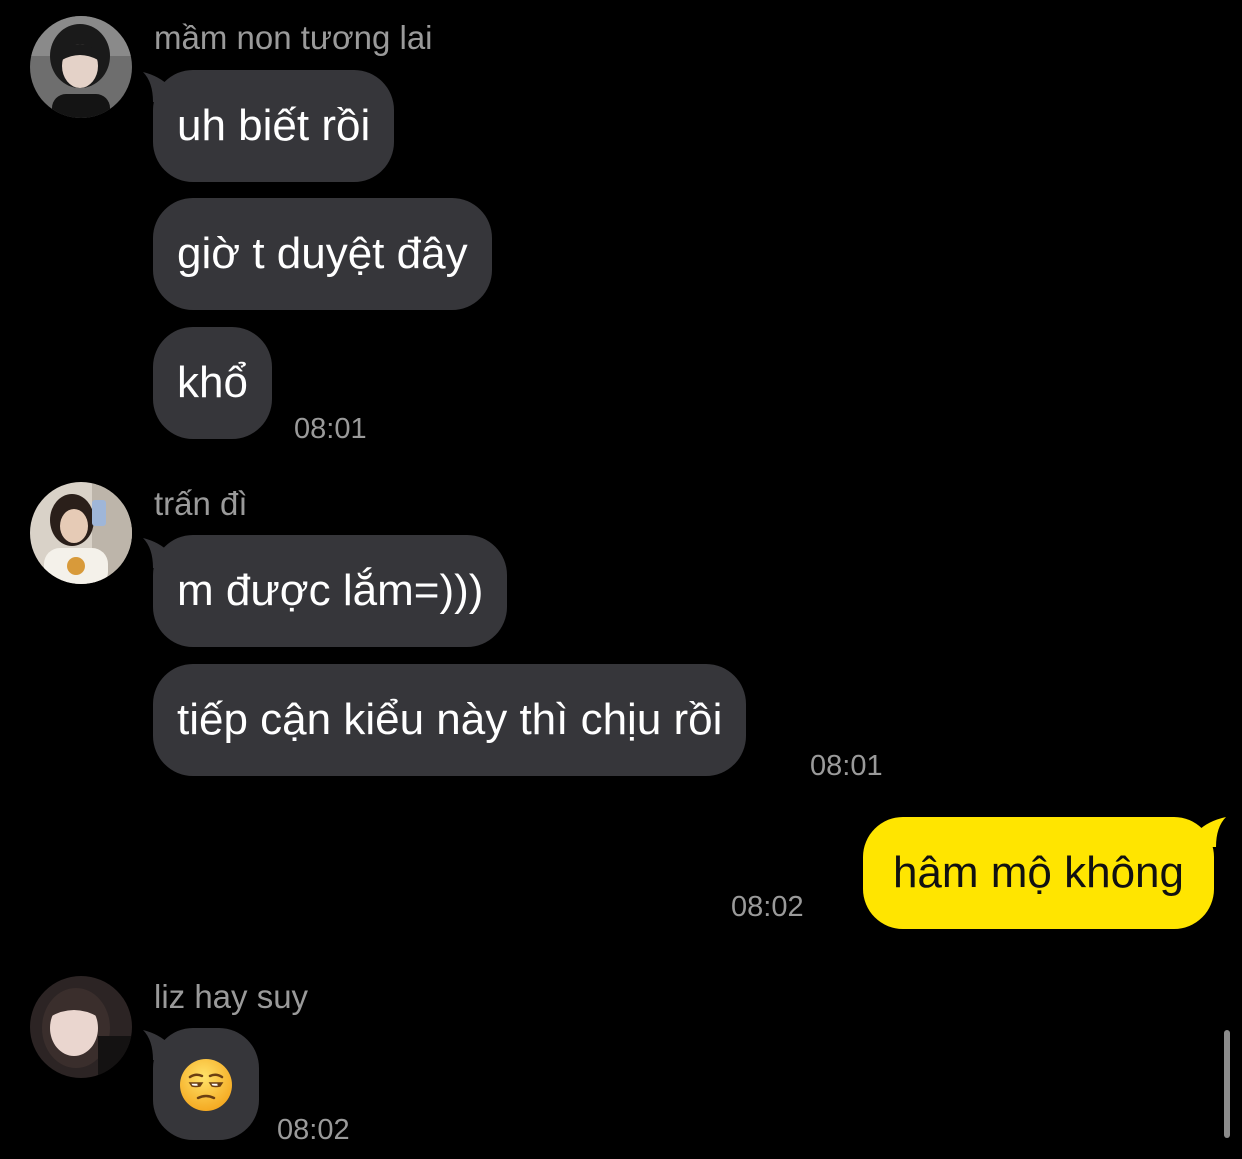 The height and width of the screenshot is (1159, 1242). I want to click on sender-name: trấn đì, so click(201, 503).